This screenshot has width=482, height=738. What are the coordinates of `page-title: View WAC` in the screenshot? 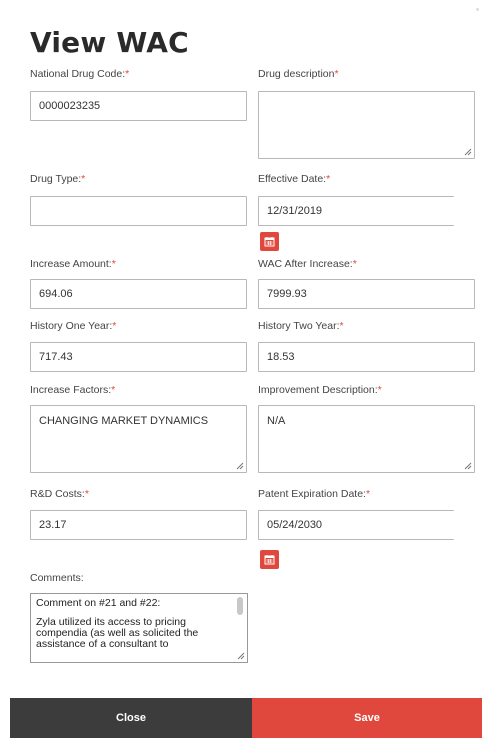 It's located at (109, 42).